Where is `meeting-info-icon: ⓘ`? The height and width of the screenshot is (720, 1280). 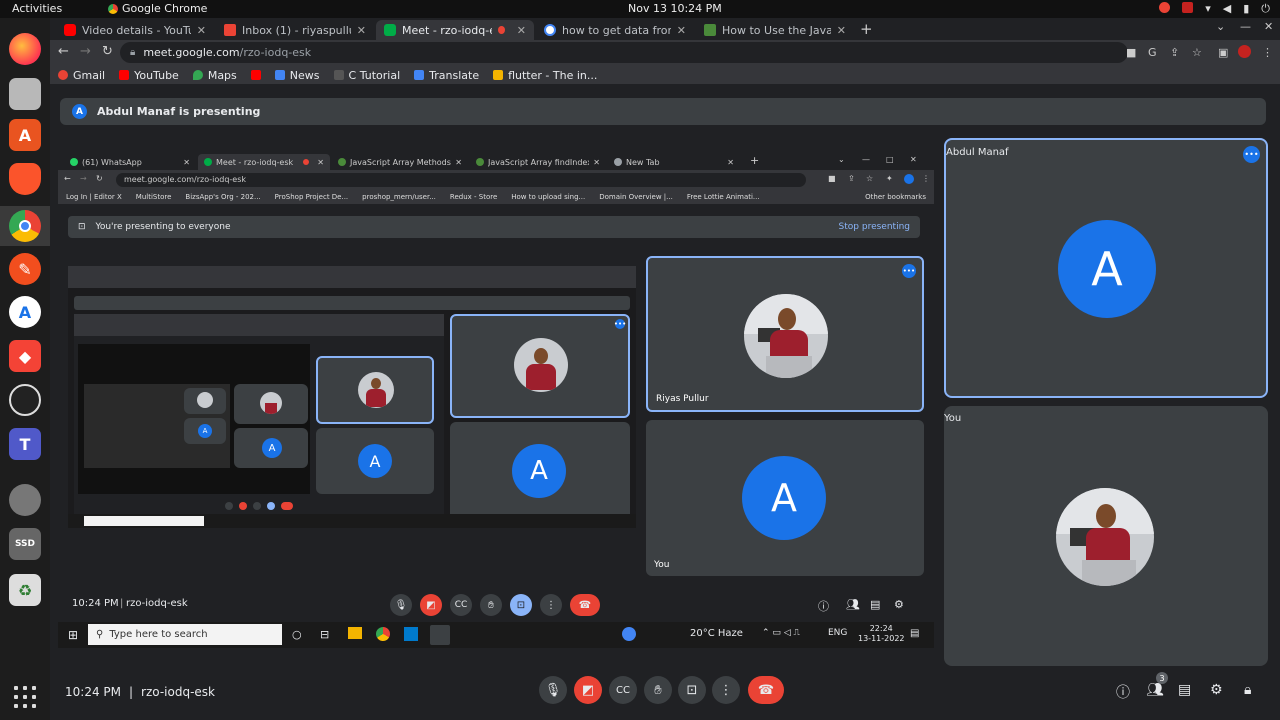
meeting-info-icon: ⓘ is located at coordinates (1123, 692).